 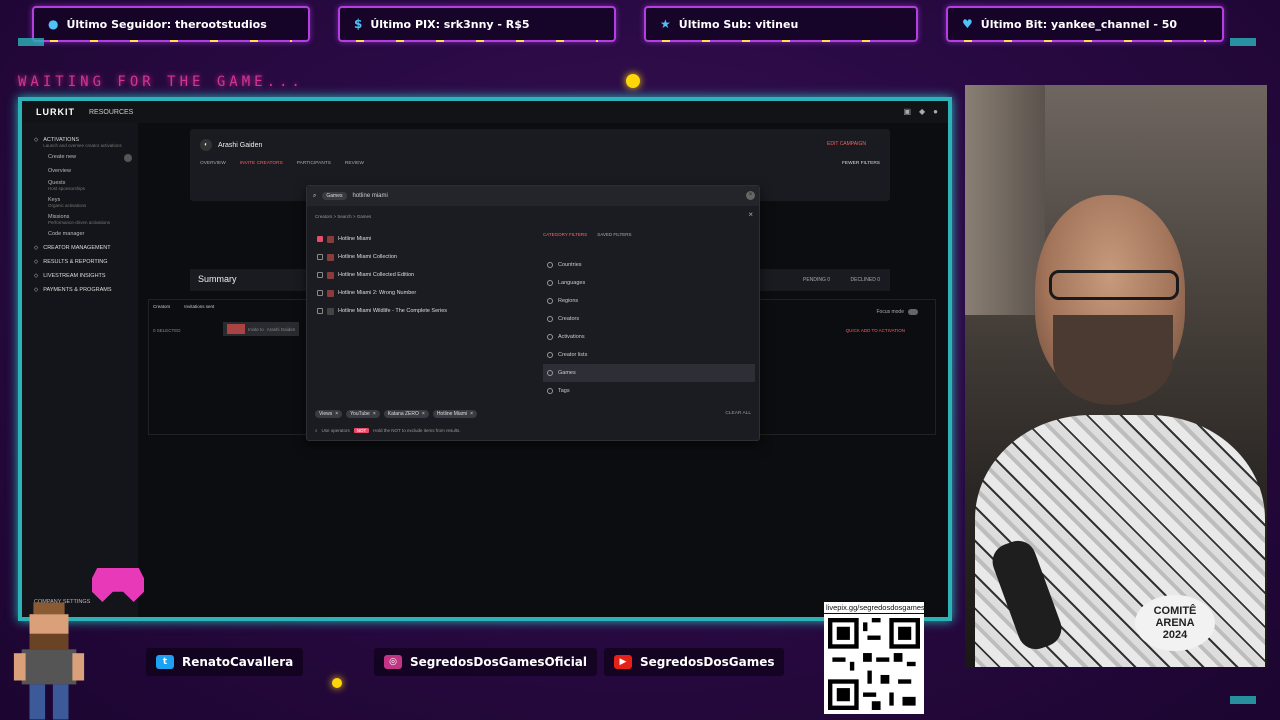 I want to click on category-label: Regions, so click(x=568, y=301).